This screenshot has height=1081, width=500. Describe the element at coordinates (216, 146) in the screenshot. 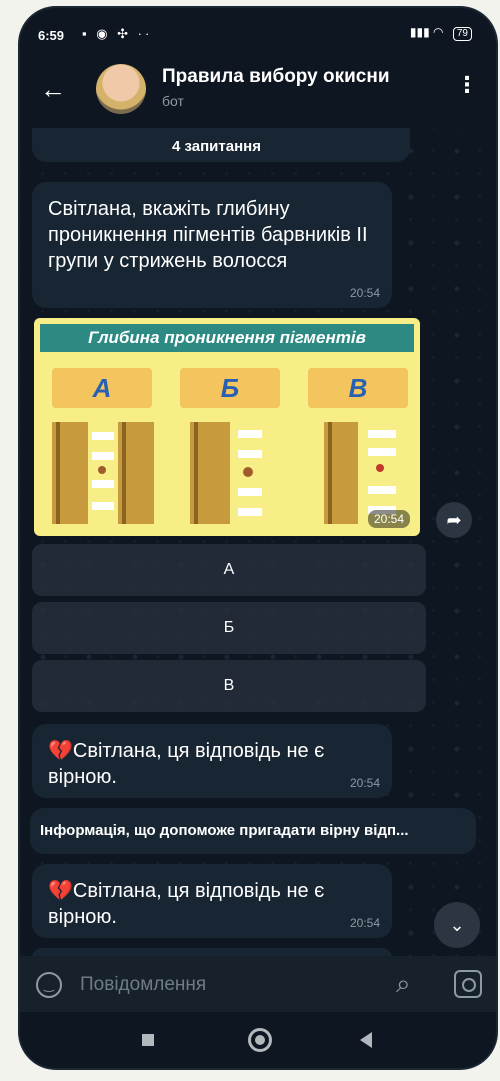

I see `message-text: 4 запитання` at that location.